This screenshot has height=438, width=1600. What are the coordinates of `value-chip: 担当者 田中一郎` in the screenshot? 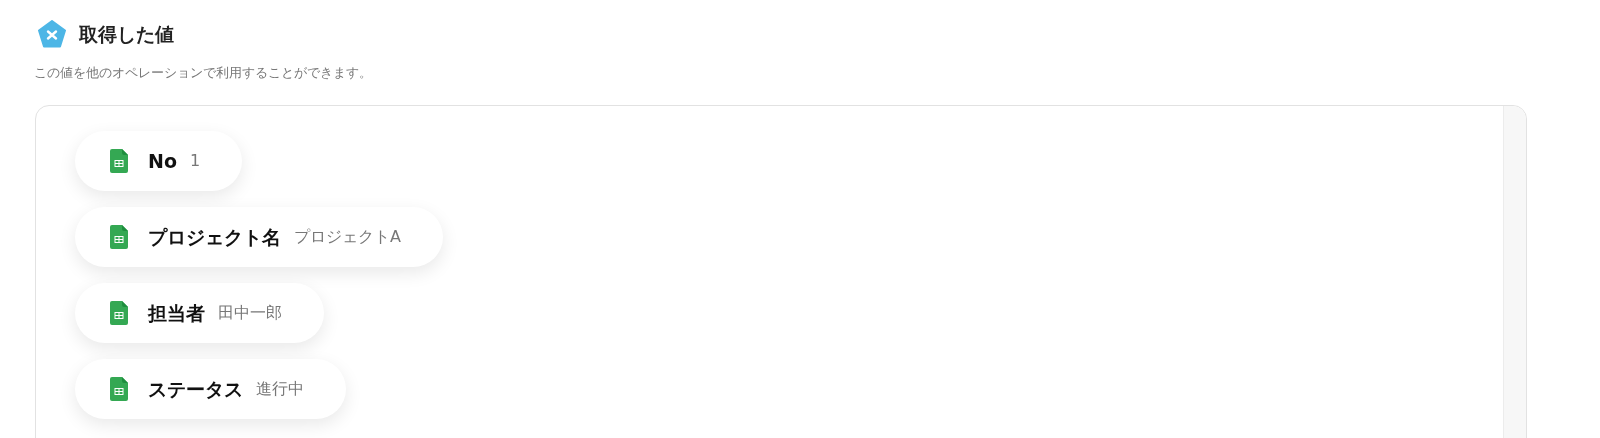 It's located at (199, 313).